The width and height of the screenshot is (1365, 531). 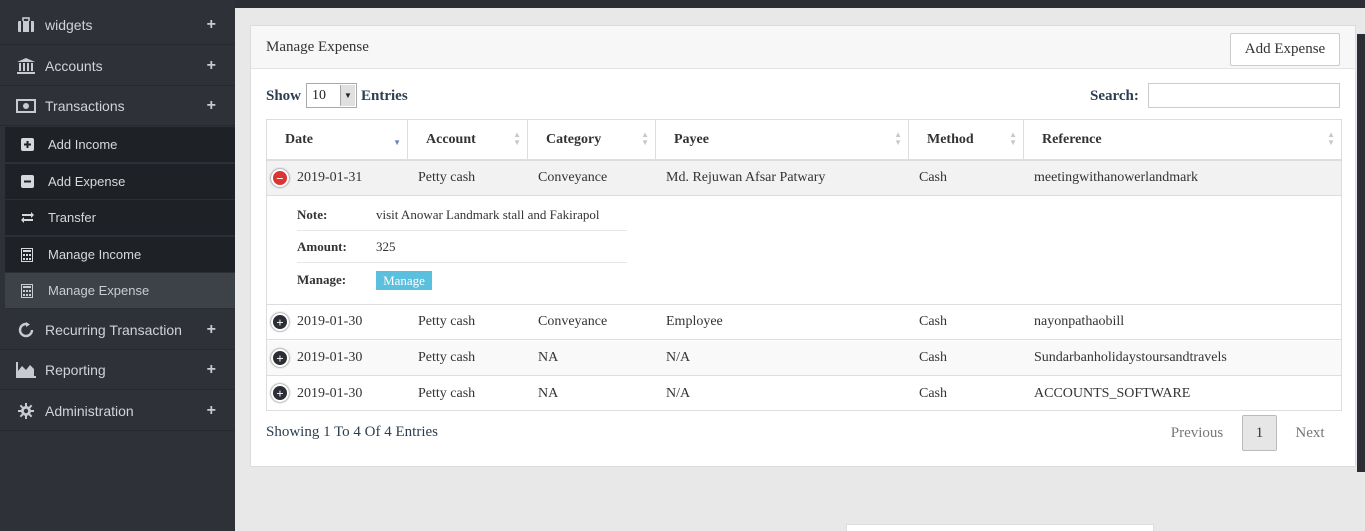 I want to click on amount-label: Amount:, so click(x=322, y=246).